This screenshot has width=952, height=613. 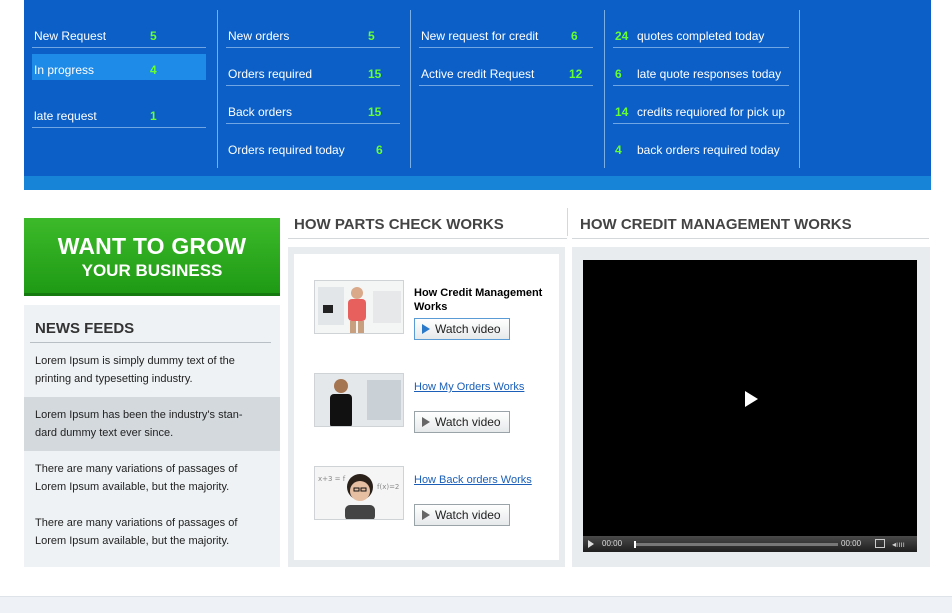 I want to click on presenter-thumbnail-icon: x+3 = f f(x)=2, so click(x=359, y=493).